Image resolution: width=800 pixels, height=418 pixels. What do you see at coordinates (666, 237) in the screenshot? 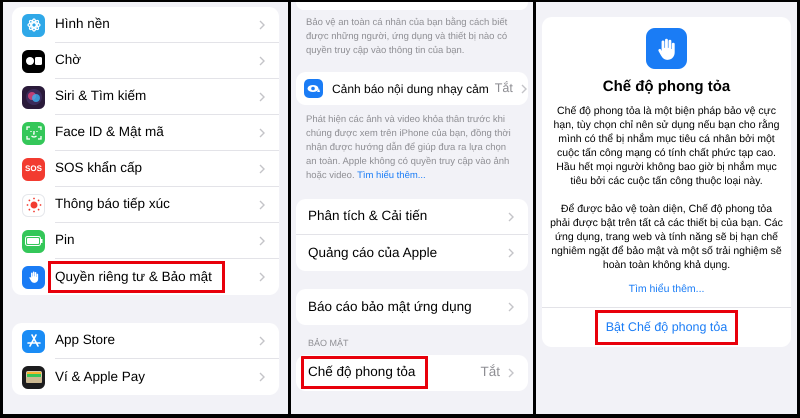
I see `description-text: Để được bảo vệ toàn diện, Chế độ phong tỏa phải được bật trên tất cả các thiết bị của bạn. Các ứng dụng, trang web và tính năng sẽ bị hạn chế nghiêm ngặt để bảo mật và một số trải nghiệm sẽ hoàn toàn không khả dụng.` at bounding box center [666, 237].